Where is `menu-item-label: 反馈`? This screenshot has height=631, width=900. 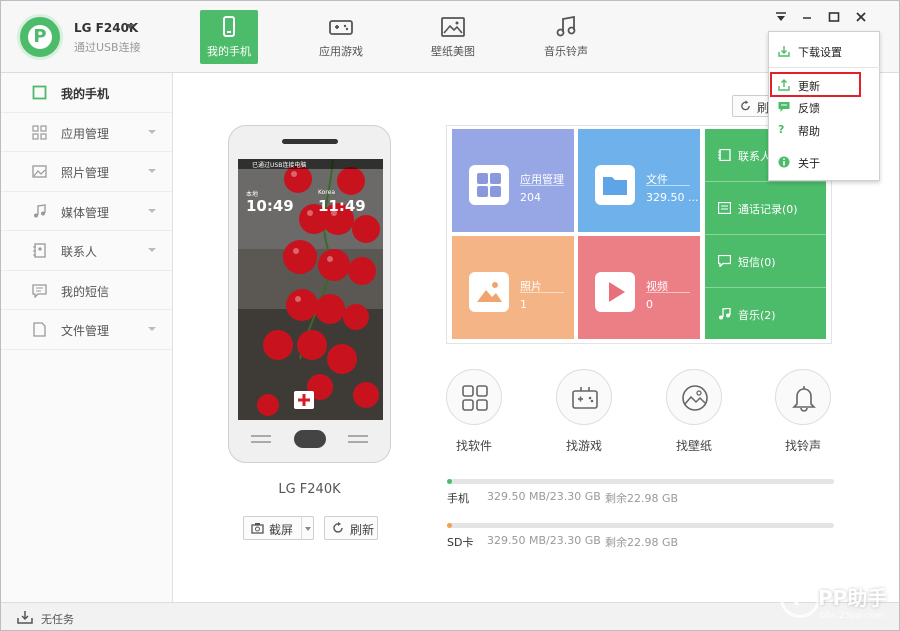
menu-item-label: 反馈 is located at coordinates (809, 108).